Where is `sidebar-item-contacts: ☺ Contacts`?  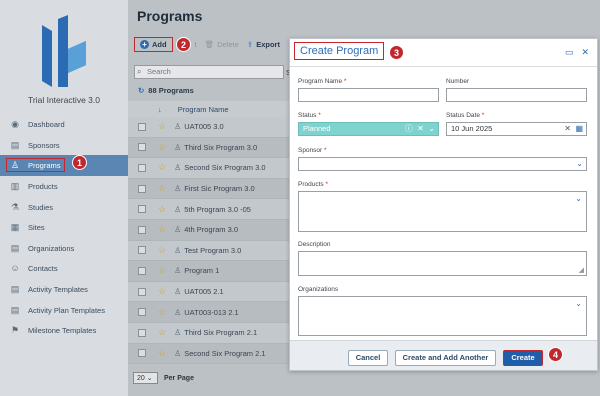 sidebar-item-contacts: ☺ Contacts is located at coordinates (64, 268).